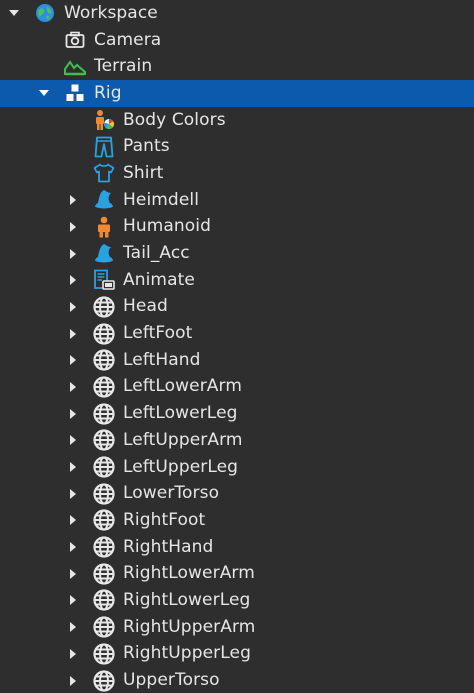 The width and height of the screenshot is (474, 693). I want to click on shirt-icon, so click(104, 173).